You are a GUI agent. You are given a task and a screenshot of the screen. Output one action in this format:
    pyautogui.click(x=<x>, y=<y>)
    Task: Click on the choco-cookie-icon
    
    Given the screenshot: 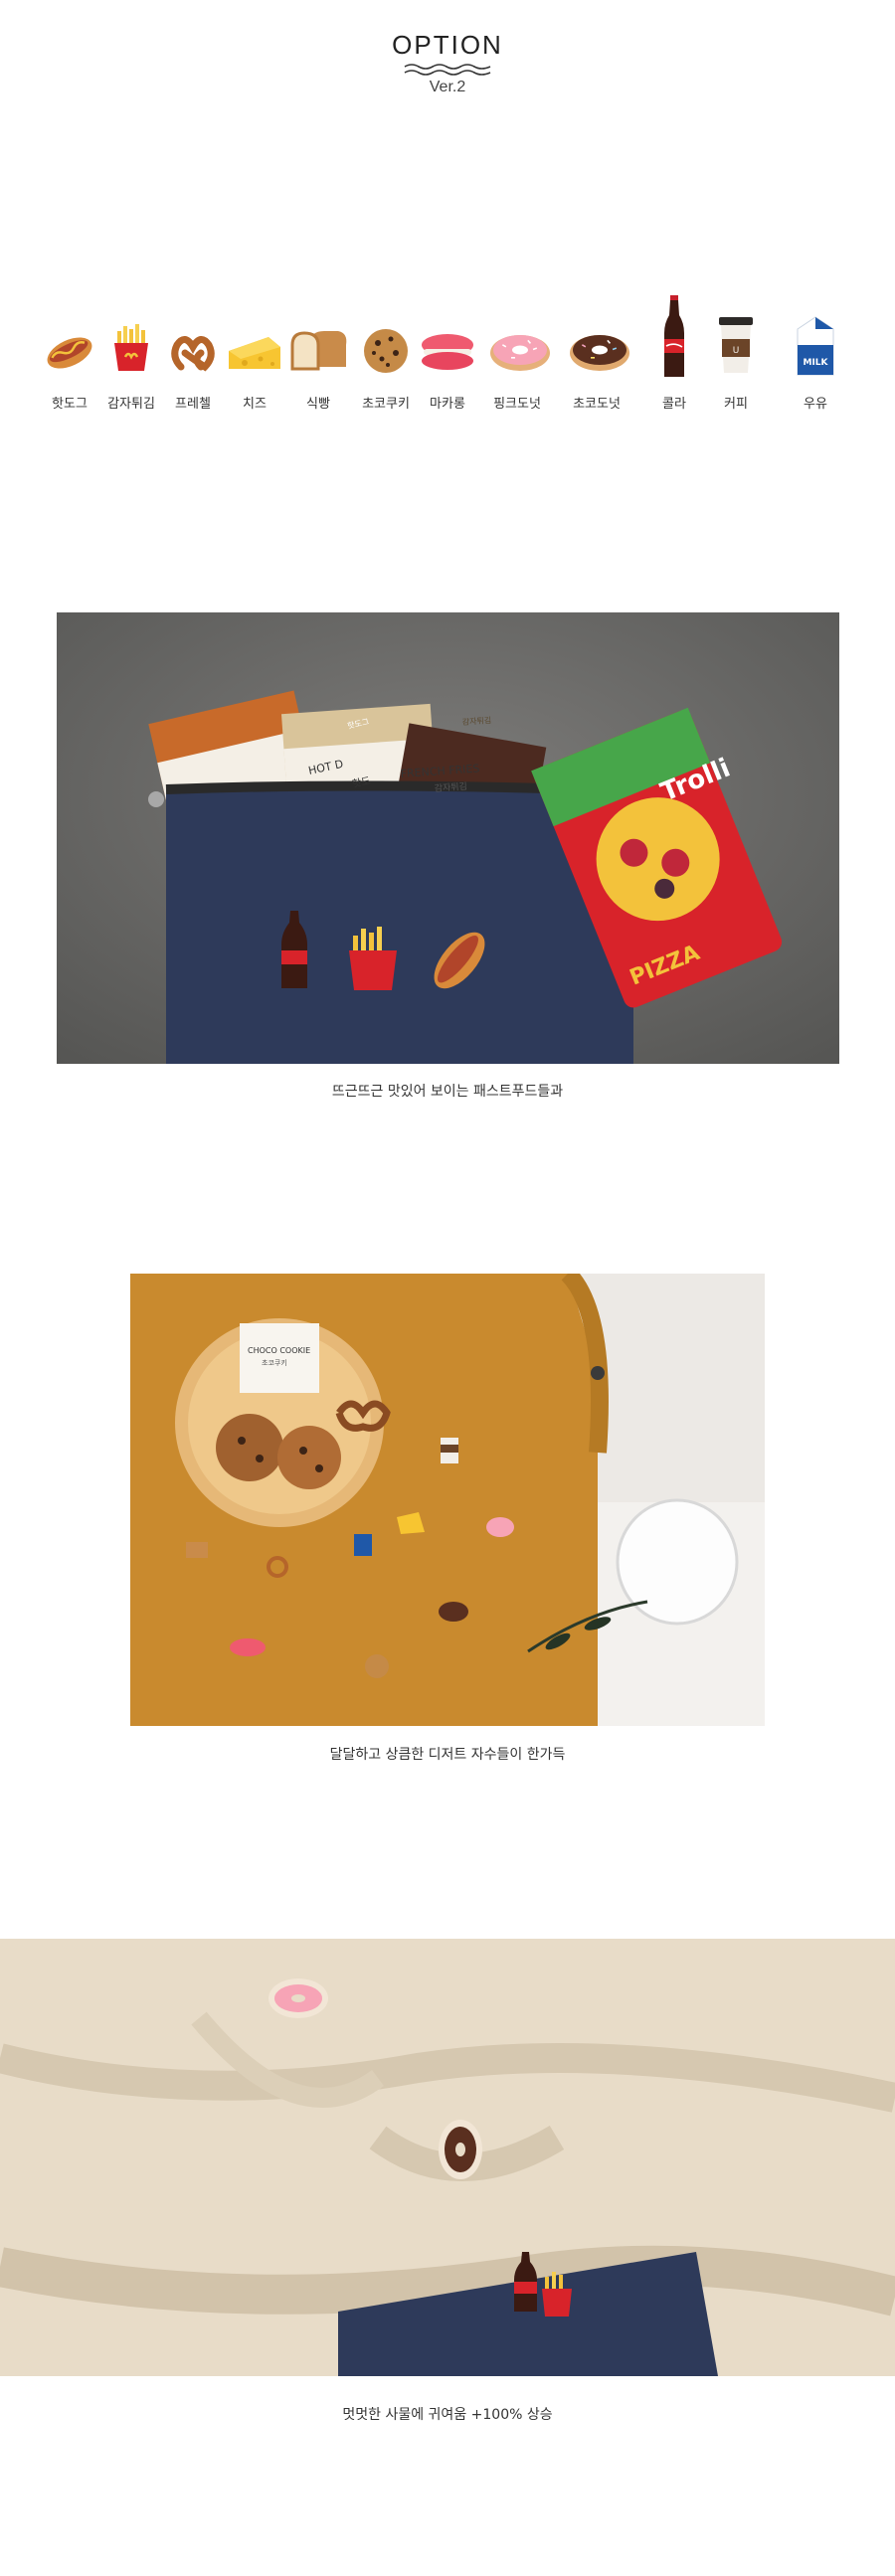 What is the action you would take?
    pyautogui.click(x=386, y=351)
    